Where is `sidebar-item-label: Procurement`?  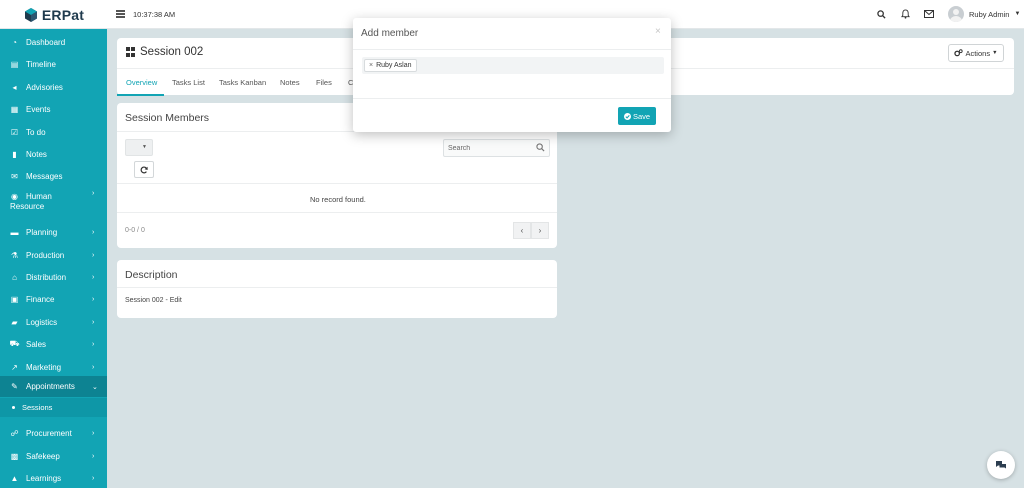
sidebar-item-label: Procurement is located at coordinates (49, 433).